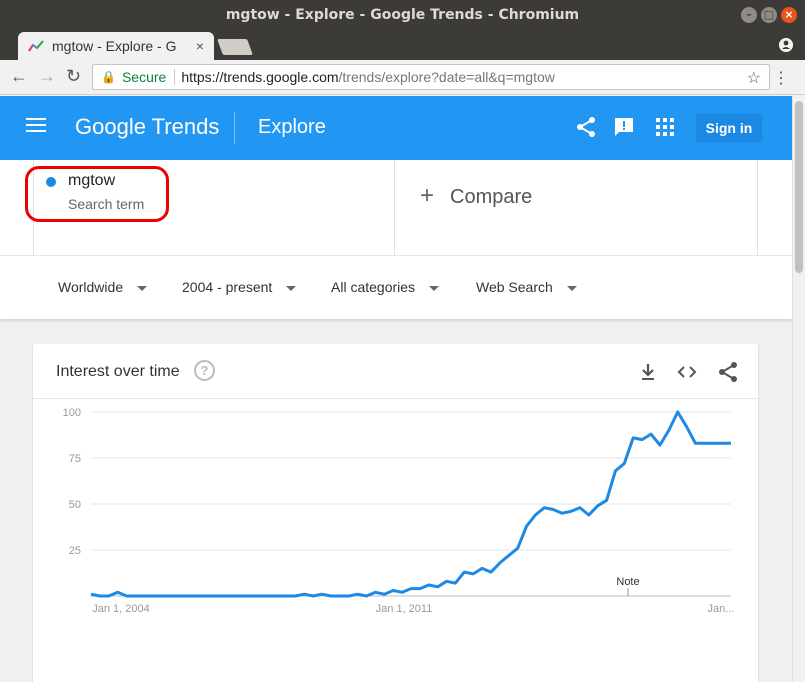  Describe the element at coordinates (404, 609) in the screenshot. I see `x-tick-label: Jan 1, 2011` at that location.